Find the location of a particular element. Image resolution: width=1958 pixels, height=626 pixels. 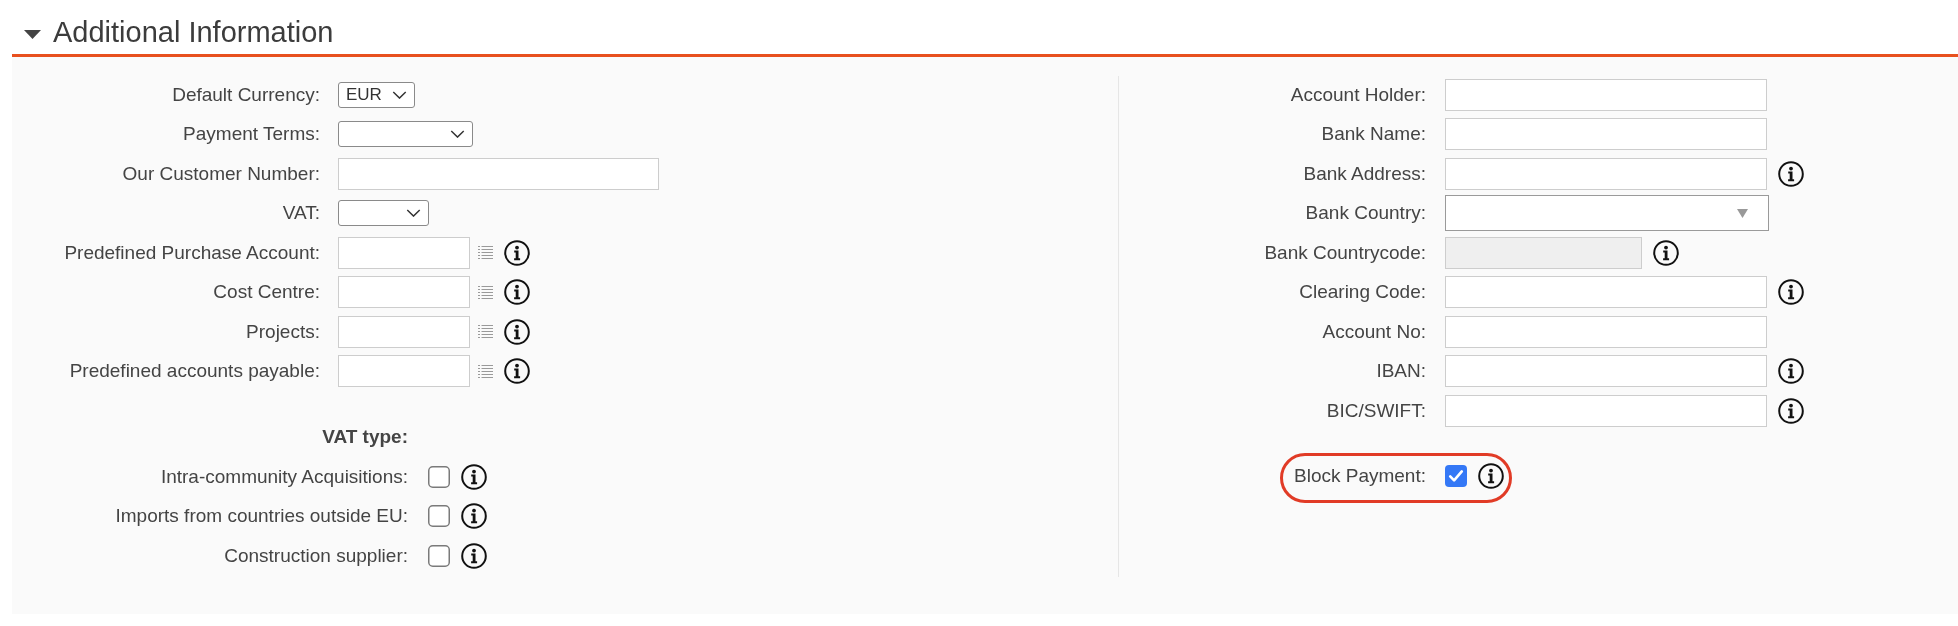

field-label: Payment Terms: is located at coordinates (251, 134).